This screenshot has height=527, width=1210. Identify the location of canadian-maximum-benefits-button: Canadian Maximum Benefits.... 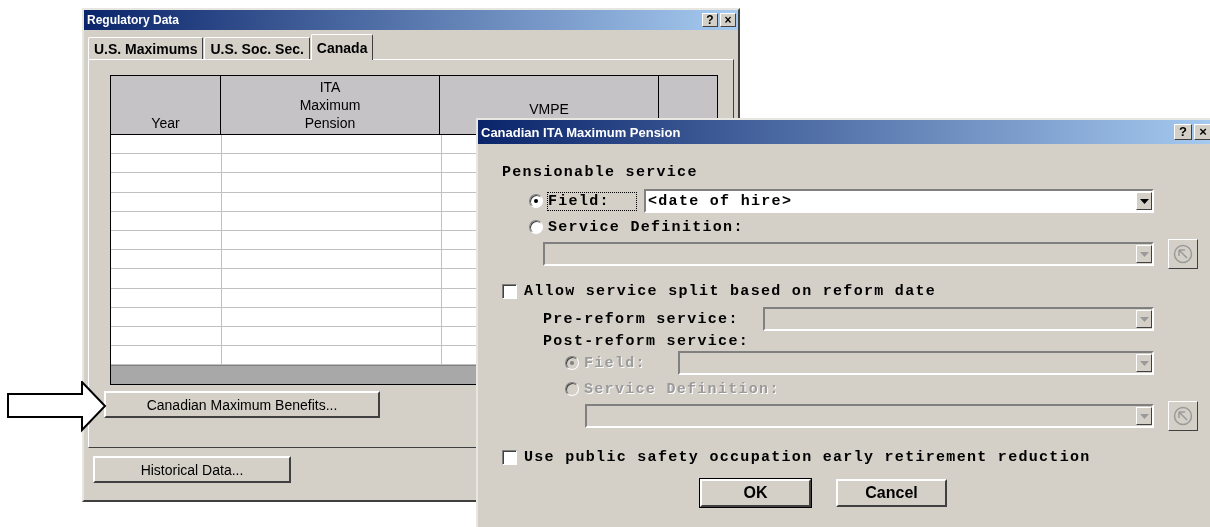
(242, 405).